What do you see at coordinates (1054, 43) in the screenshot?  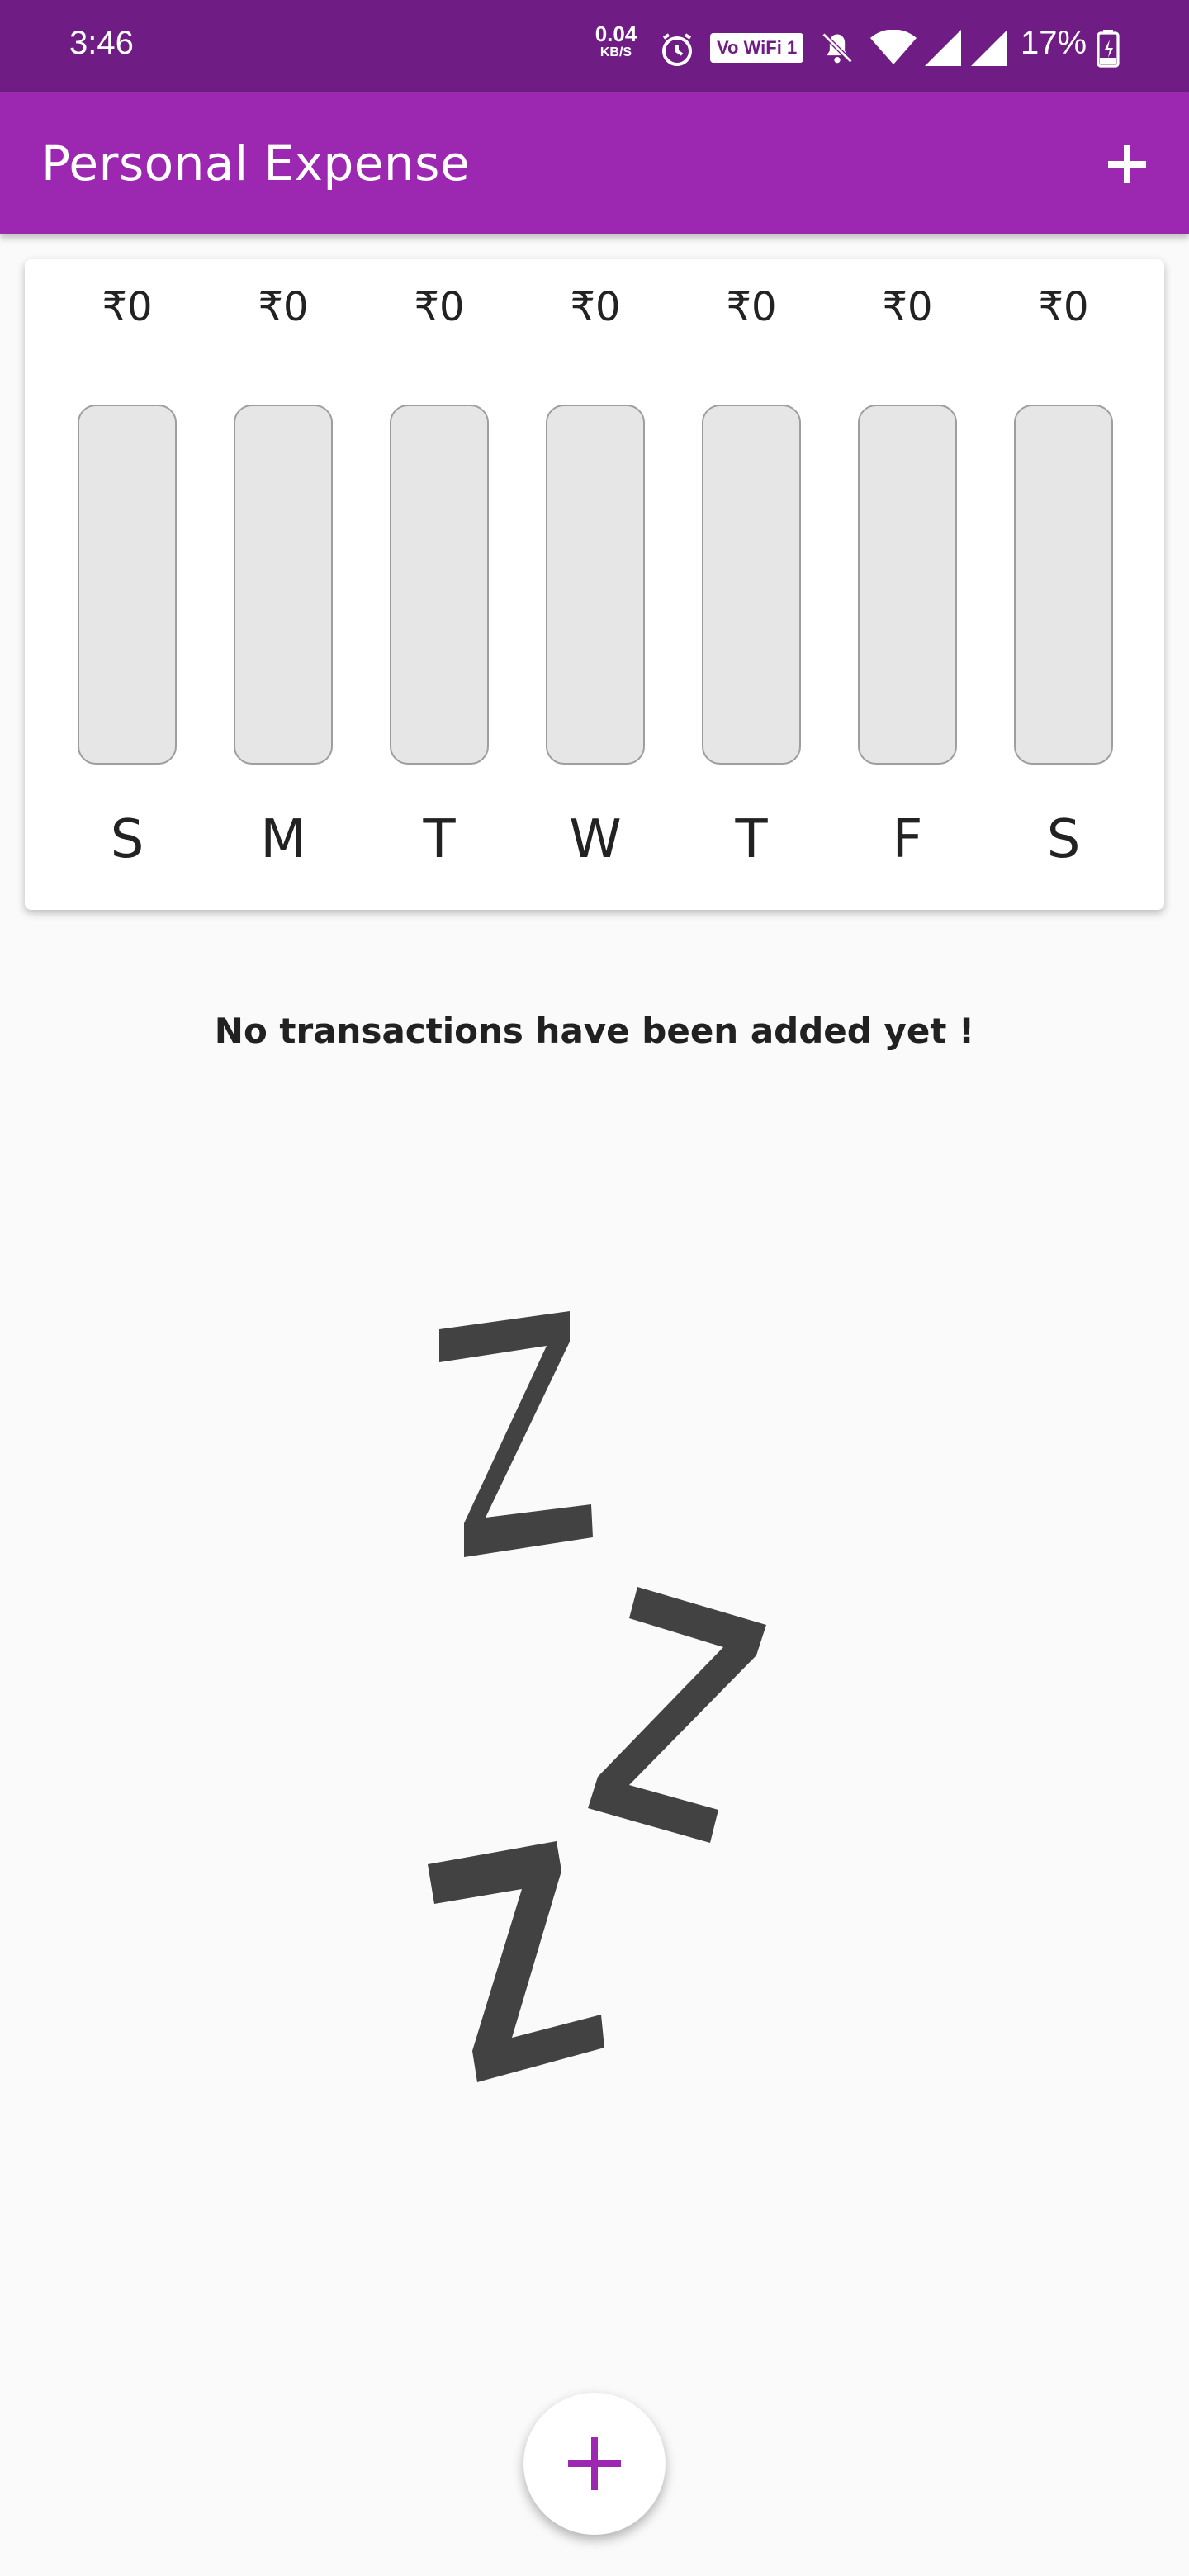 I see `battery-percent: 17%` at bounding box center [1054, 43].